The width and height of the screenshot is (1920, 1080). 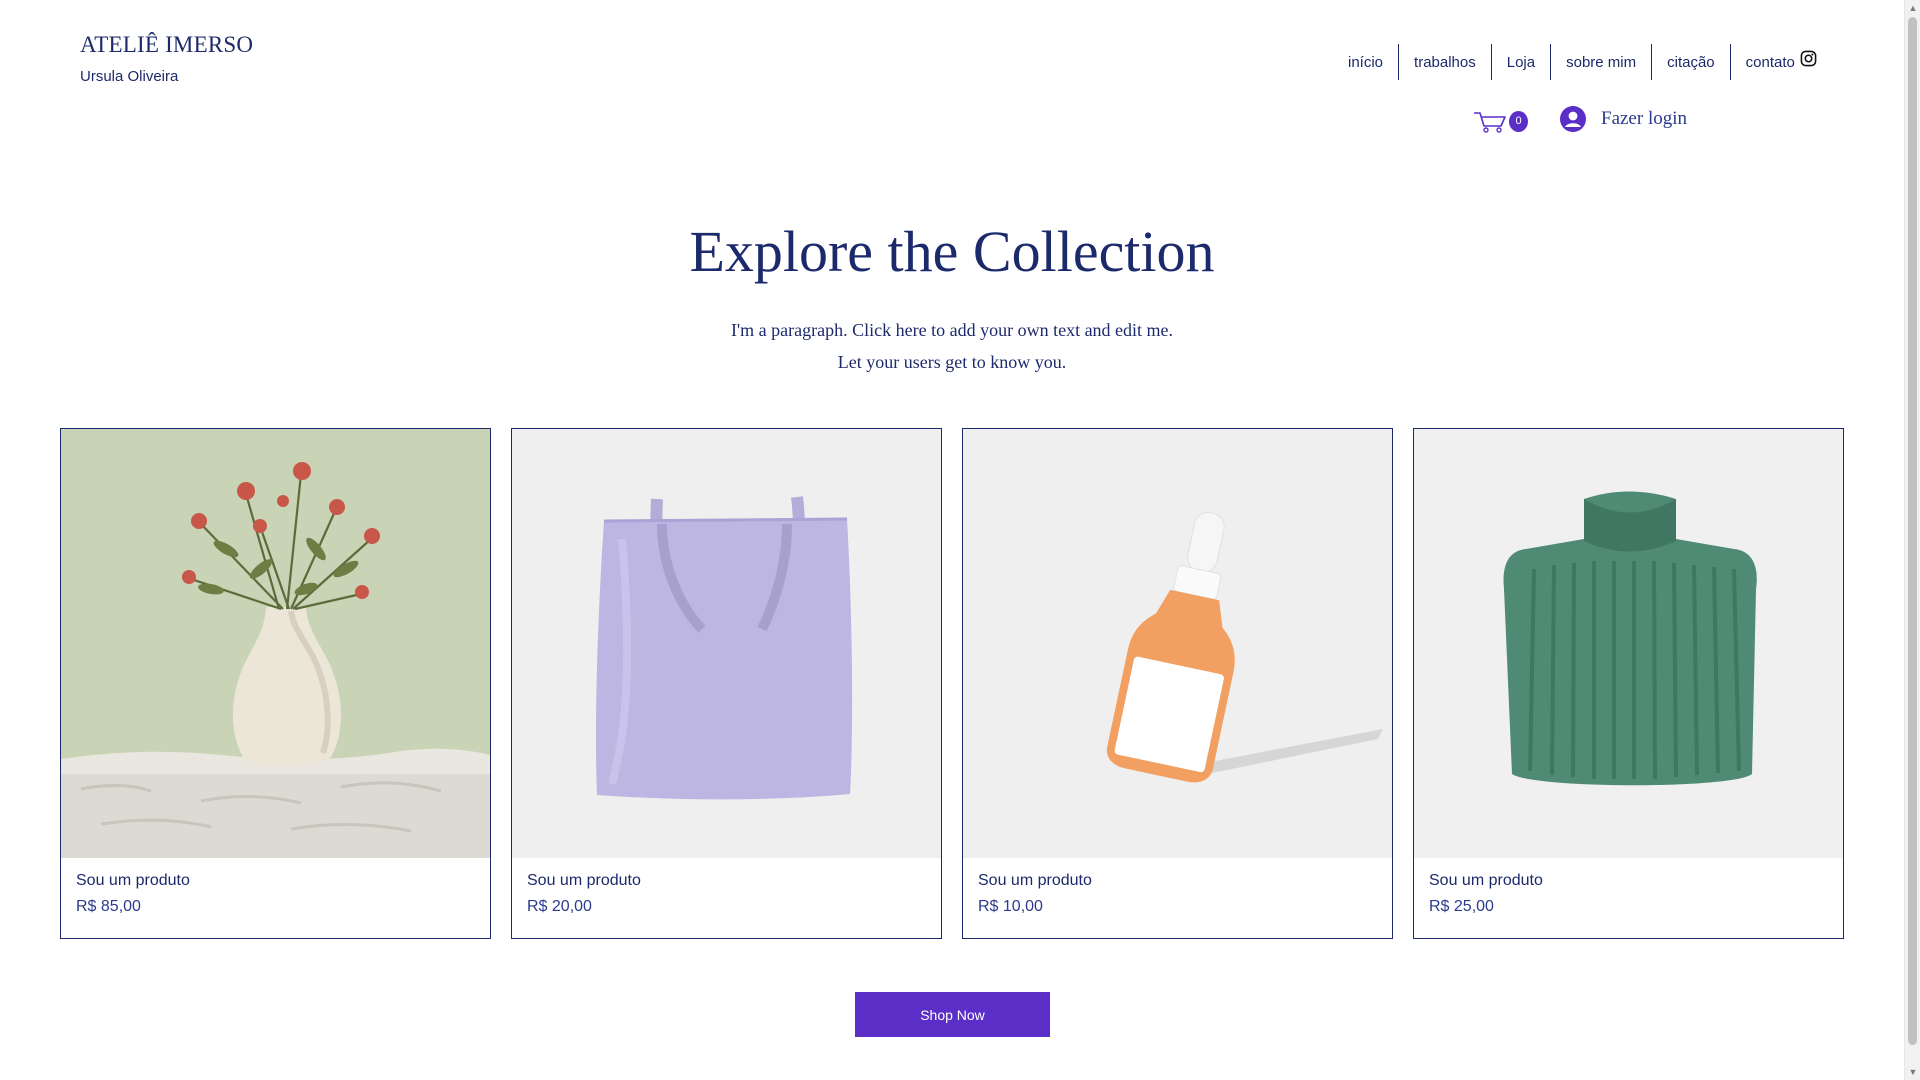 What do you see at coordinates (1912, 1072) in the screenshot?
I see `scroll-down-arrow-icon: ▼` at bounding box center [1912, 1072].